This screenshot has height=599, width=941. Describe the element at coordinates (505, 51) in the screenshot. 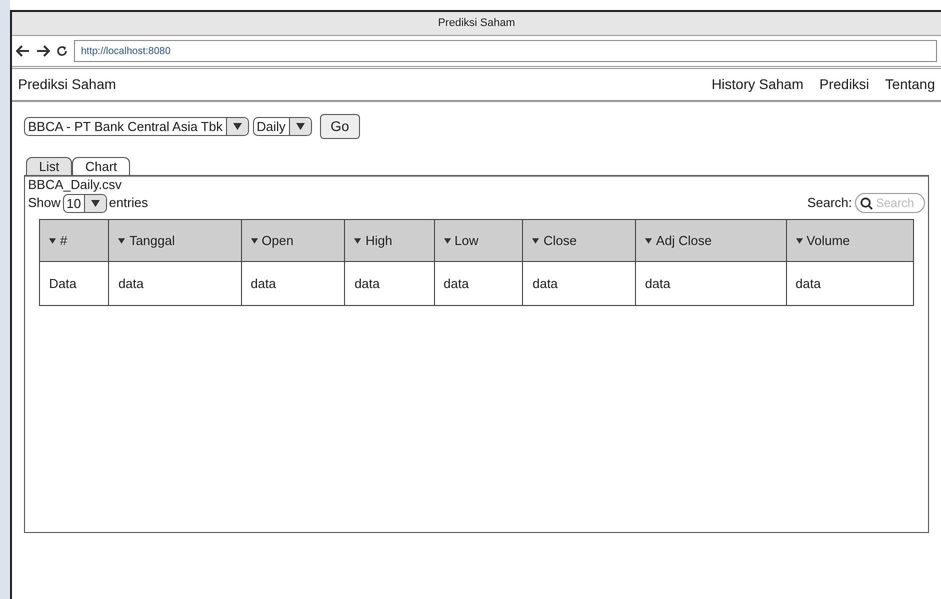

I see `address-field: http://localhost:8080` at that location.